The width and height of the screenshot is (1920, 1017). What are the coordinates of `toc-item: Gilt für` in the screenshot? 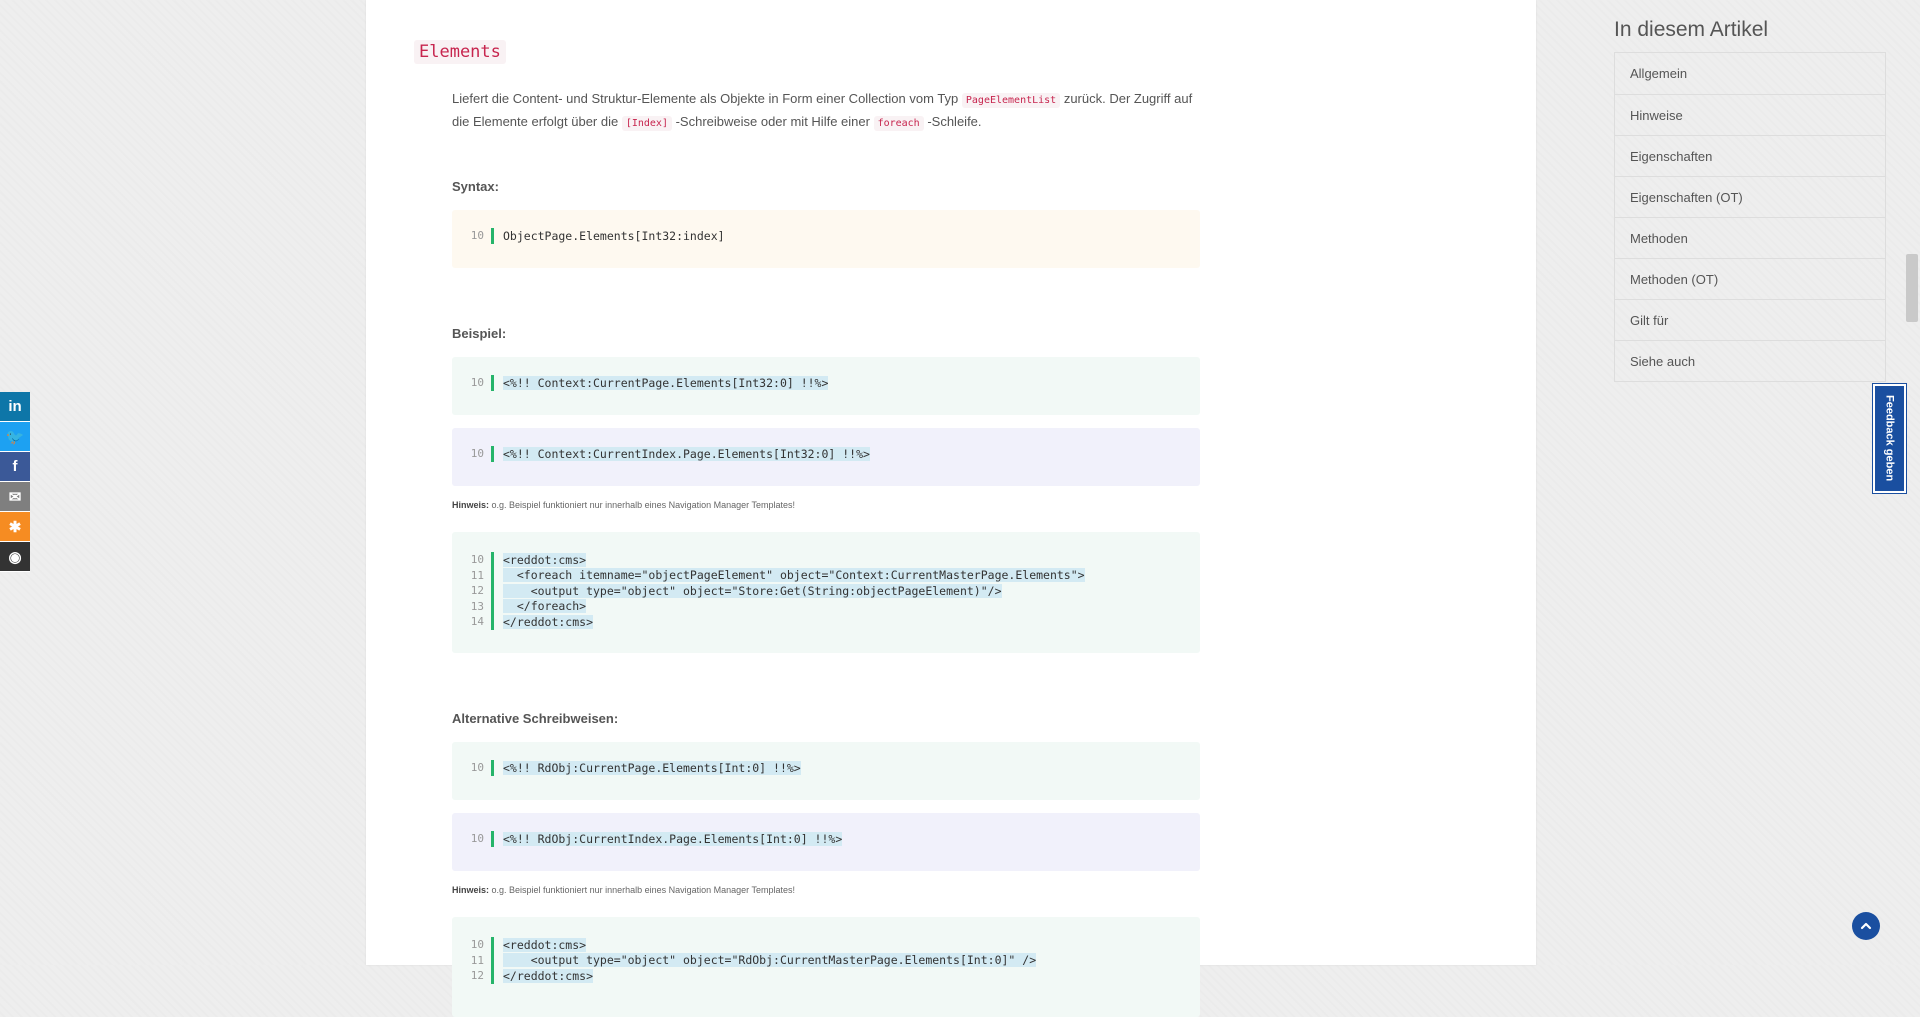 It's located at (1750, 319).